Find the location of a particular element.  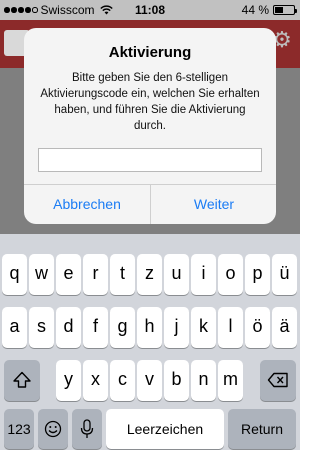

key-r: r is located at coordinates (95, 274).